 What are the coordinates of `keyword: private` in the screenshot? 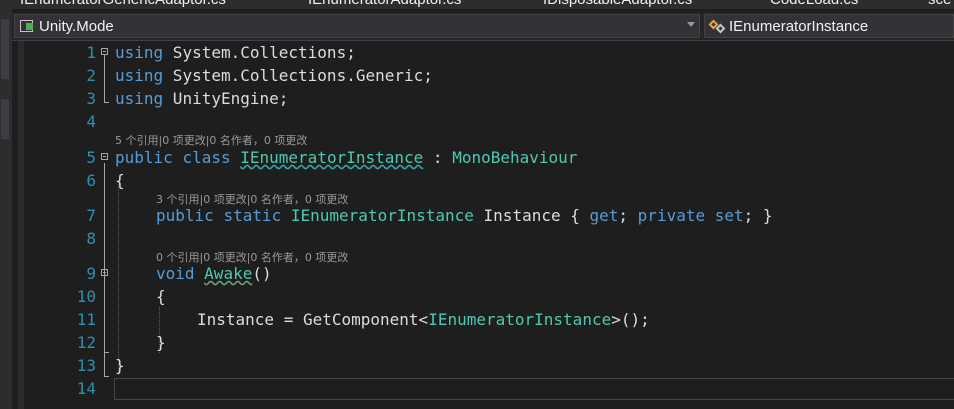 It's located at (671, 215).